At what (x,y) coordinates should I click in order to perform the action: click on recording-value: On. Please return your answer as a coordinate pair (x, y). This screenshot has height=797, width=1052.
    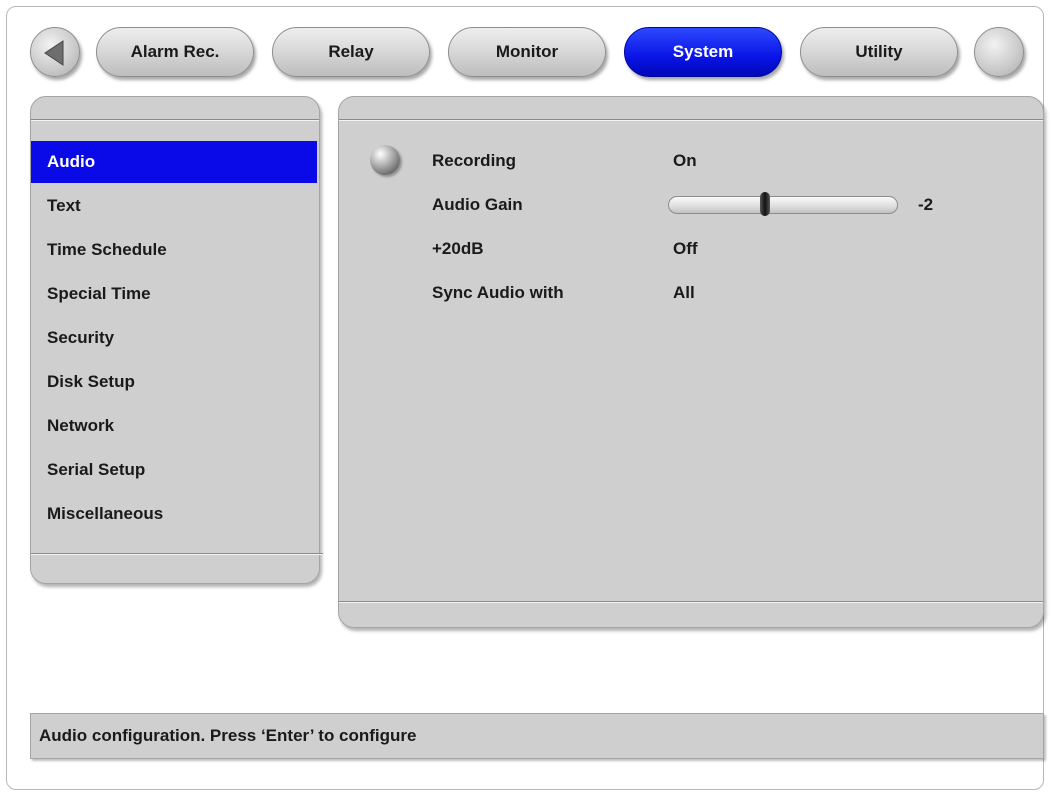
    Looking at the image, I should click on (685, 161).